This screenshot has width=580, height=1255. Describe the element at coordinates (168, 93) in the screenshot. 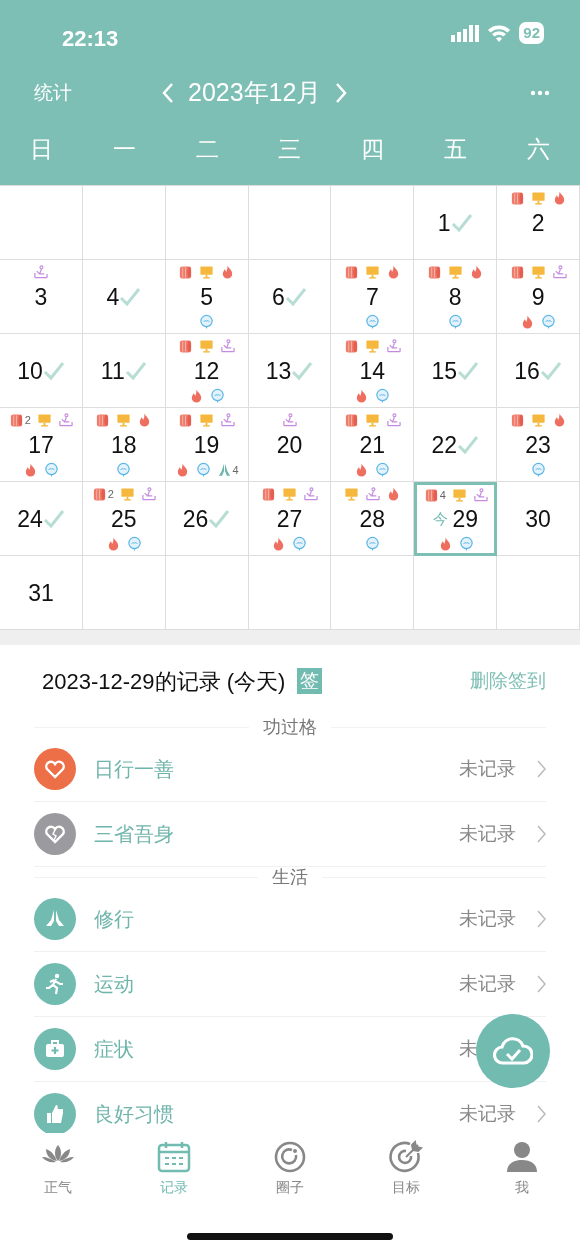

I see `previous-month-icon` at that location.